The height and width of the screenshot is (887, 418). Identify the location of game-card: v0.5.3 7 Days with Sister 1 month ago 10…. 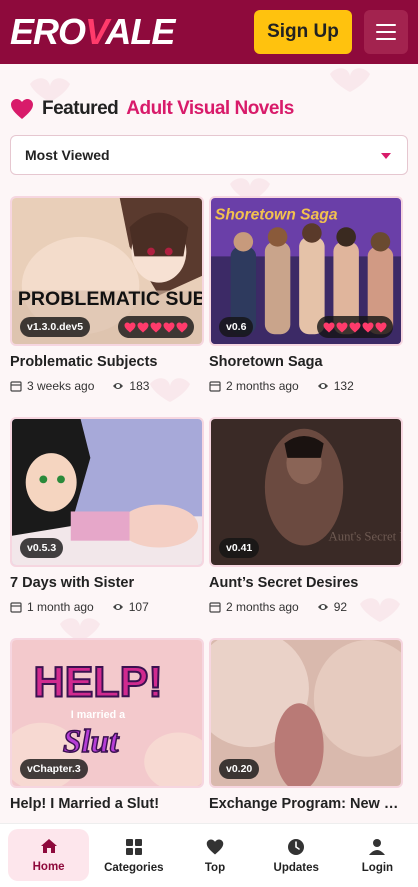
(107, 517).